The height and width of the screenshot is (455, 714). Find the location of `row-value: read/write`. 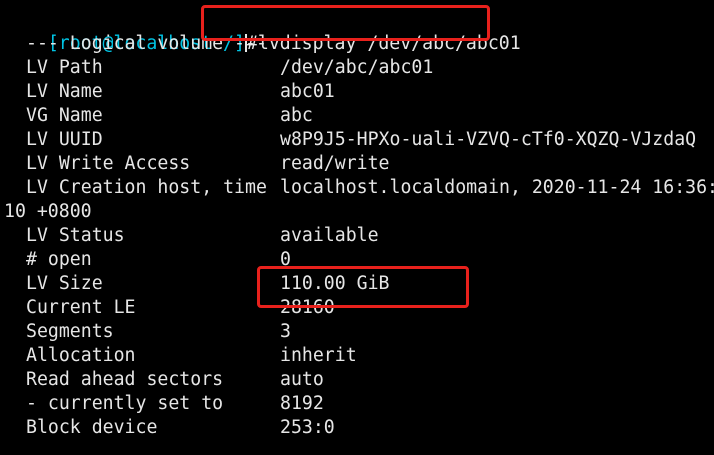

row-value: read/write is located at coordinates (335, 163).